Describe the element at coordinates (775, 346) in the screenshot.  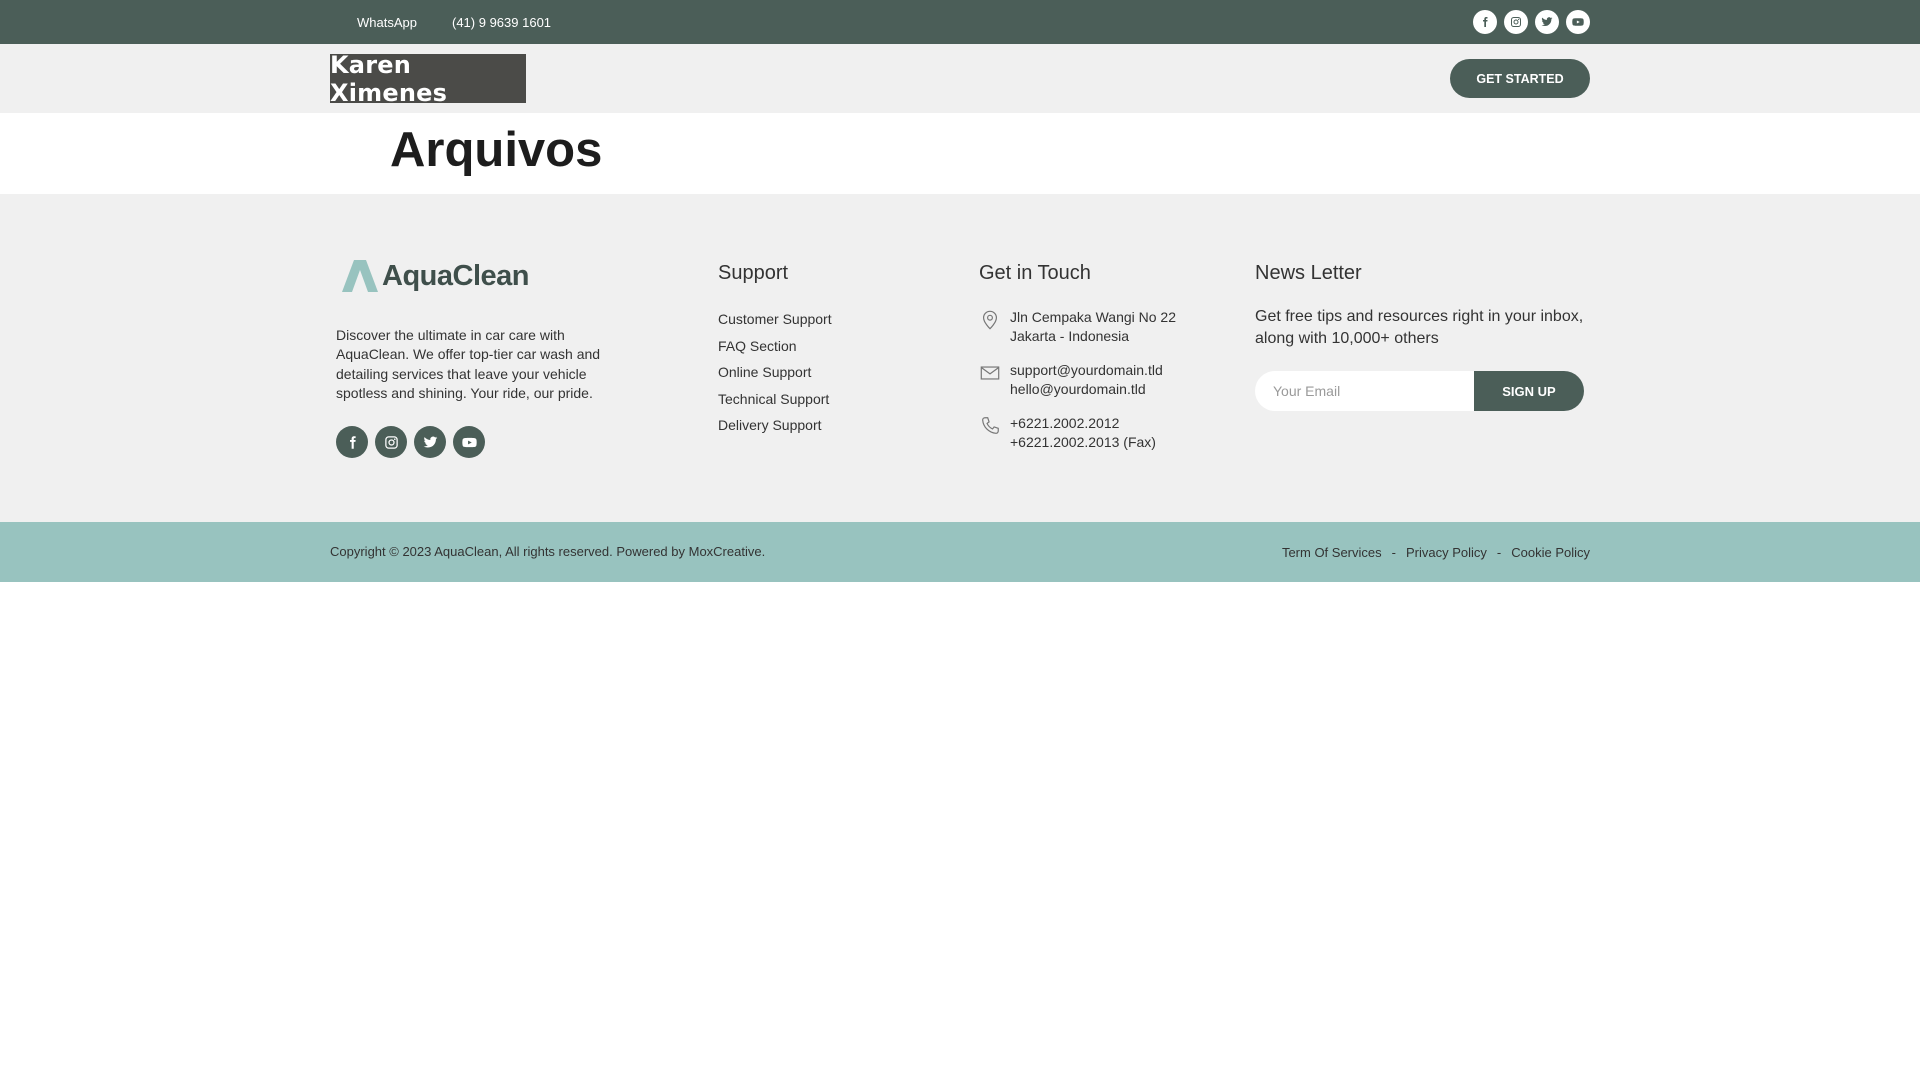
I see `support-link-faq: FAQ Section` at that location.